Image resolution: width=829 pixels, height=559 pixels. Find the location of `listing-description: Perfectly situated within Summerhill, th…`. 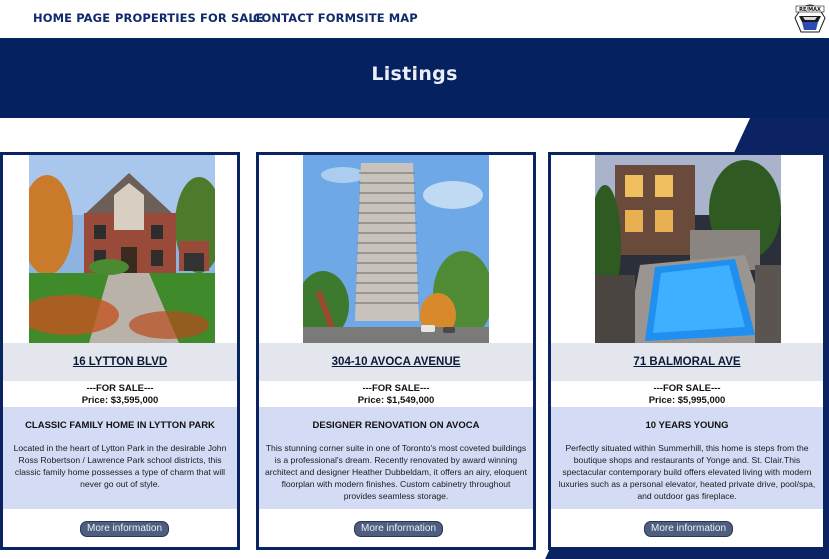

listing-description: Perfectly situated within Summerhill, th… is located at coordinates (687, 472).